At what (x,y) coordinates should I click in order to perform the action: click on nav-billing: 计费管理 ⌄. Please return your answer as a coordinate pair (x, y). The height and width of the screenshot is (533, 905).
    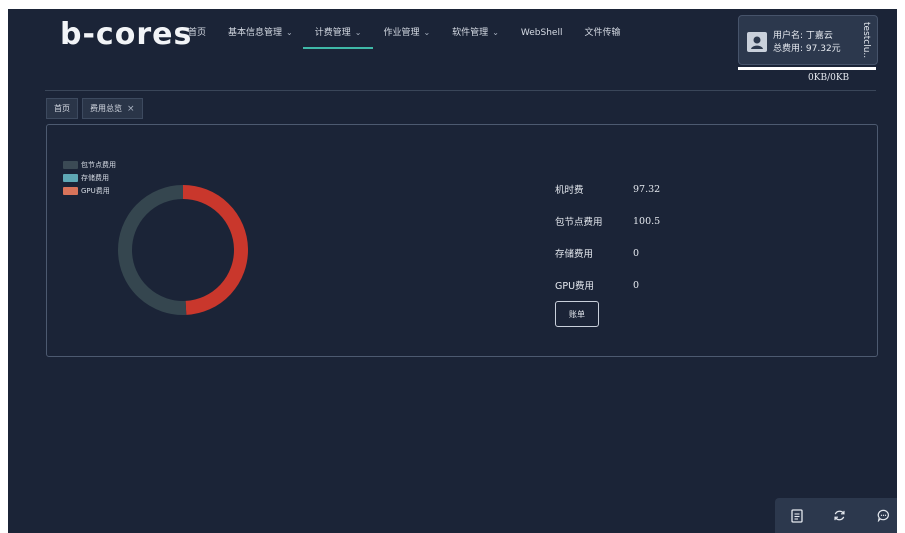
    Looking at the image, I should click on (338, 38).